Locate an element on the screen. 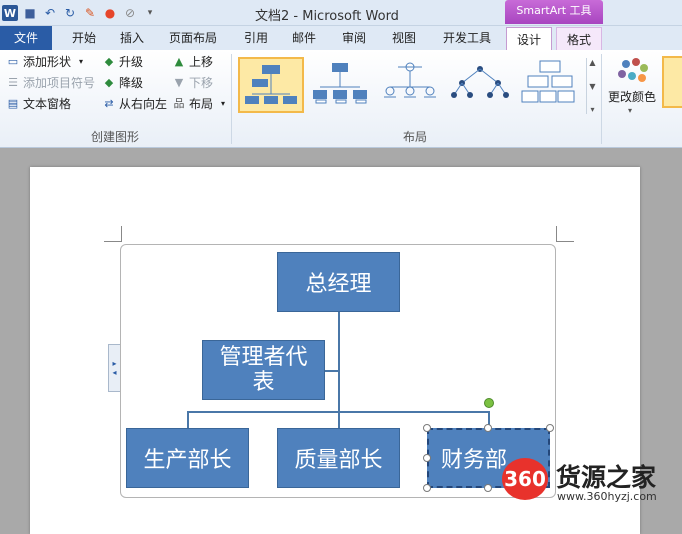 The height and width of the screenshot is (534, 682). move-down-label: 下移 is located at coordinates (201, 83).